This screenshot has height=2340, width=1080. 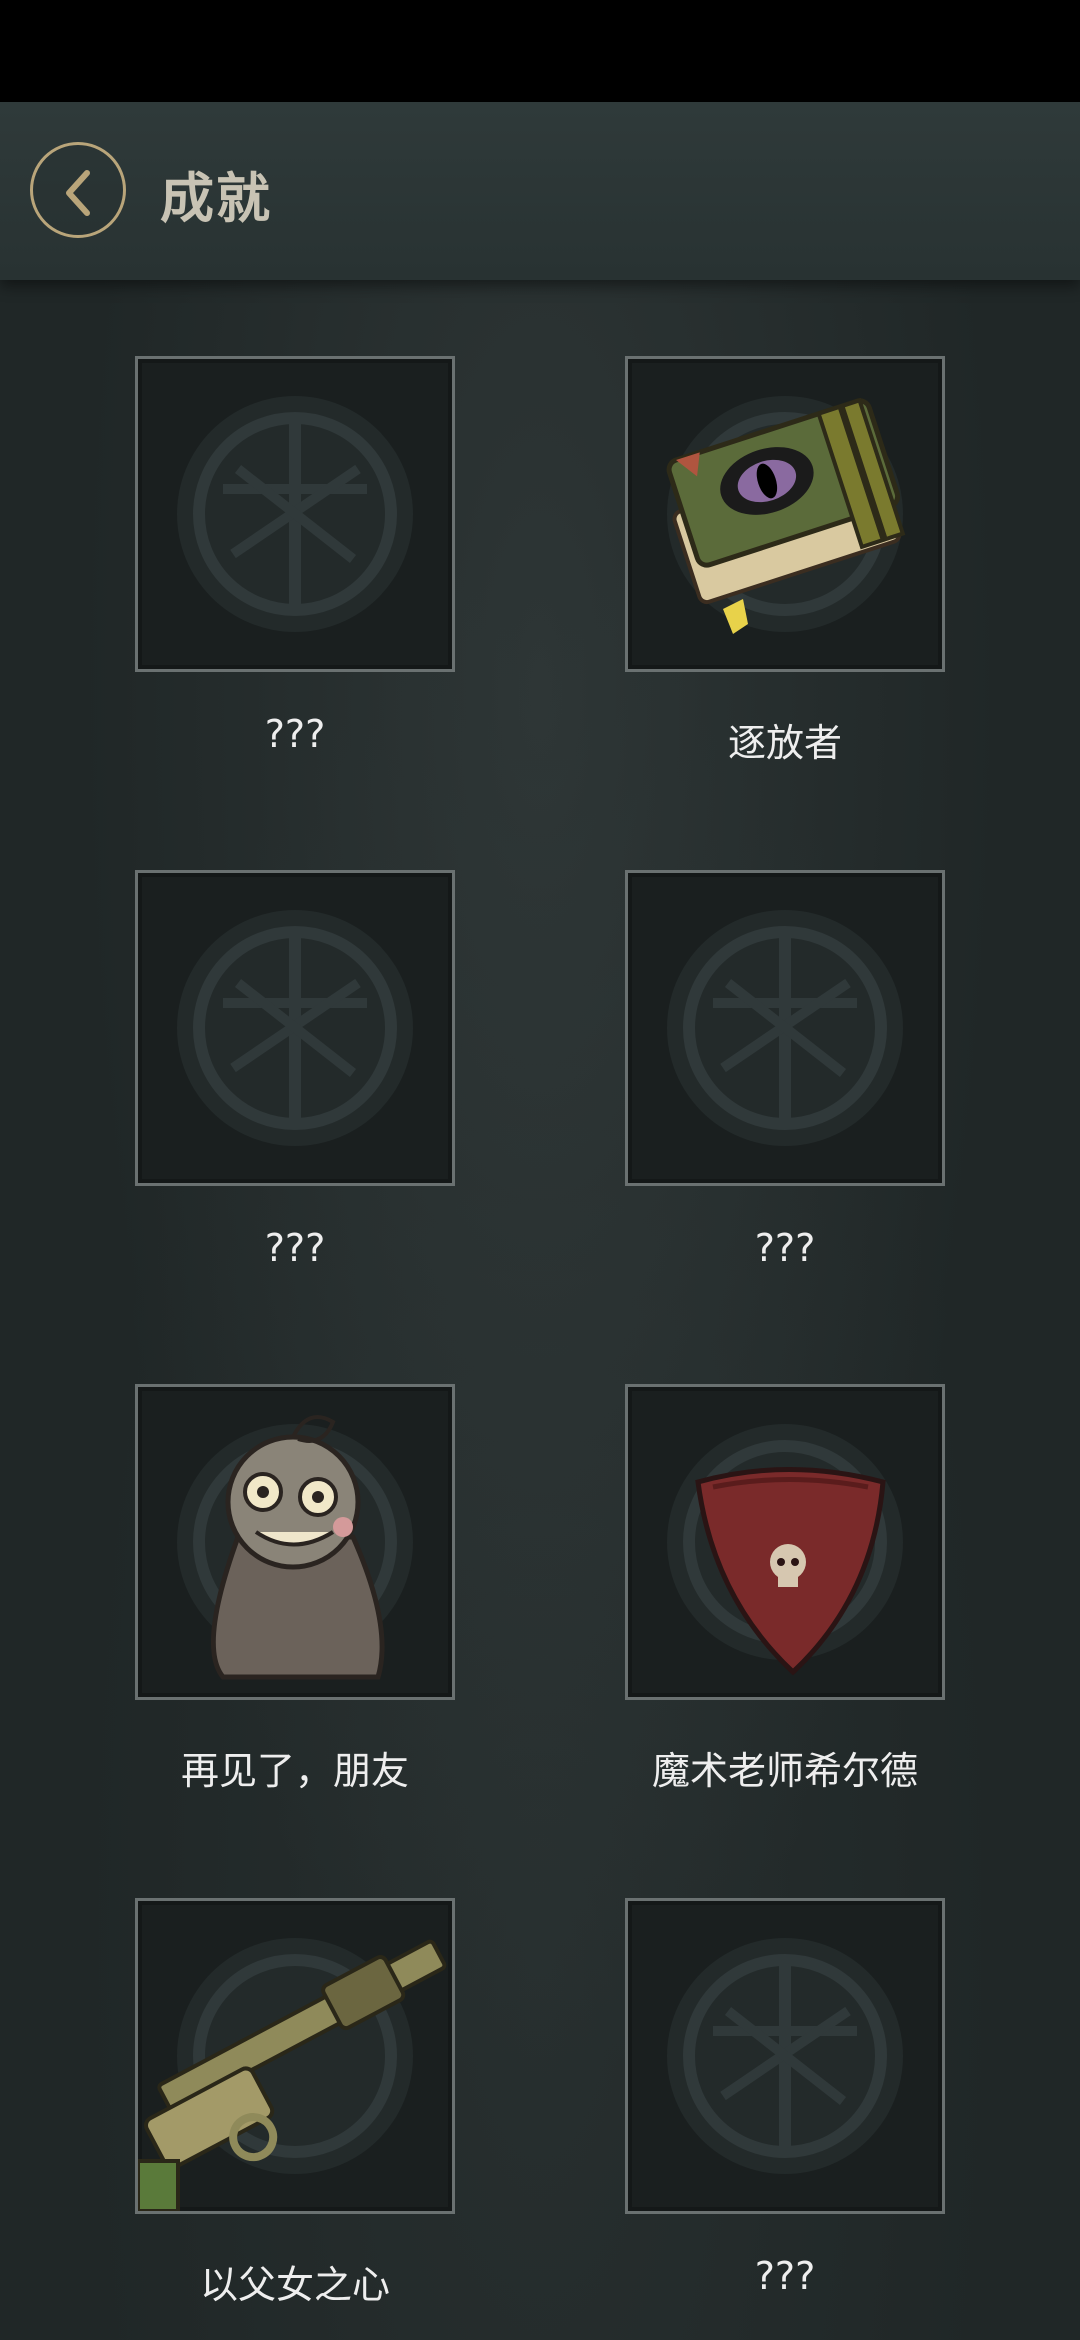 What do you see at coordinates (540, 51) in the screenshot?
I see `status-bar` at bounding box center [540, 51].